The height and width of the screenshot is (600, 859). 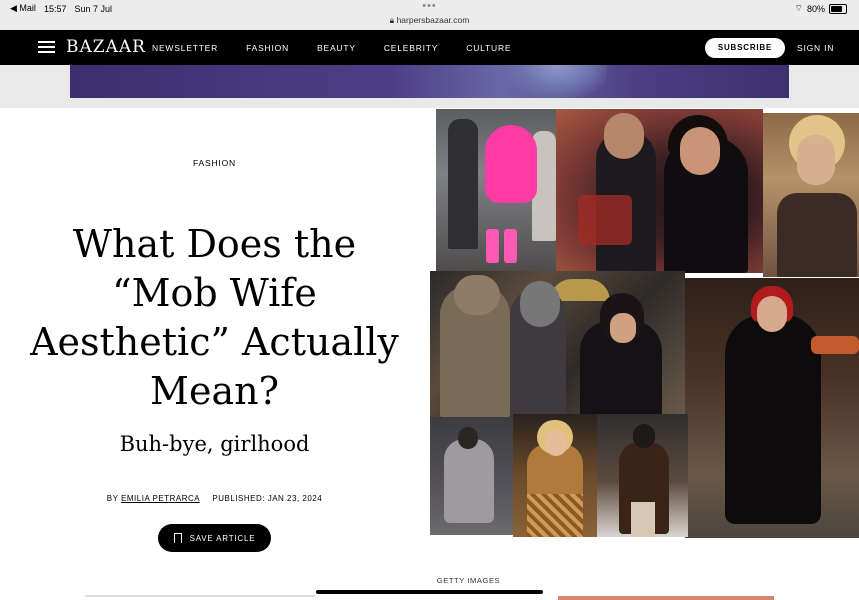 I want to click on home-indicator, so click(x=429, y=592).